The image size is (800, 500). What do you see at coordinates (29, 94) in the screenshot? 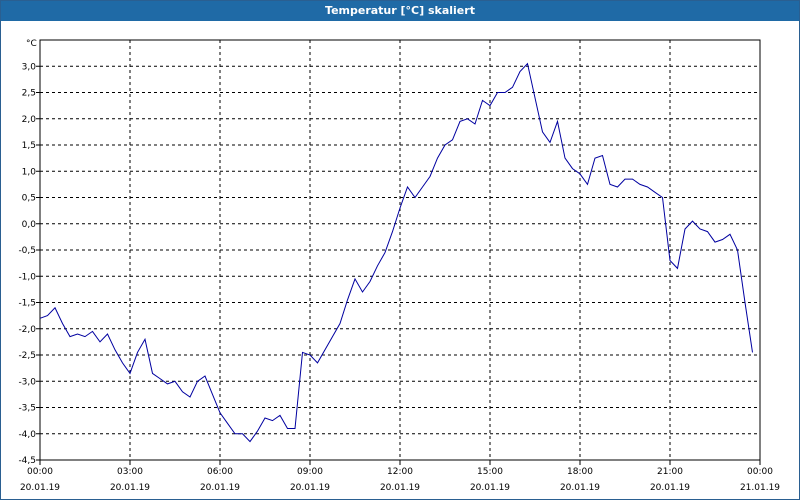
I see `y-tick-label: 2,5` at bounding box center [29, 94].